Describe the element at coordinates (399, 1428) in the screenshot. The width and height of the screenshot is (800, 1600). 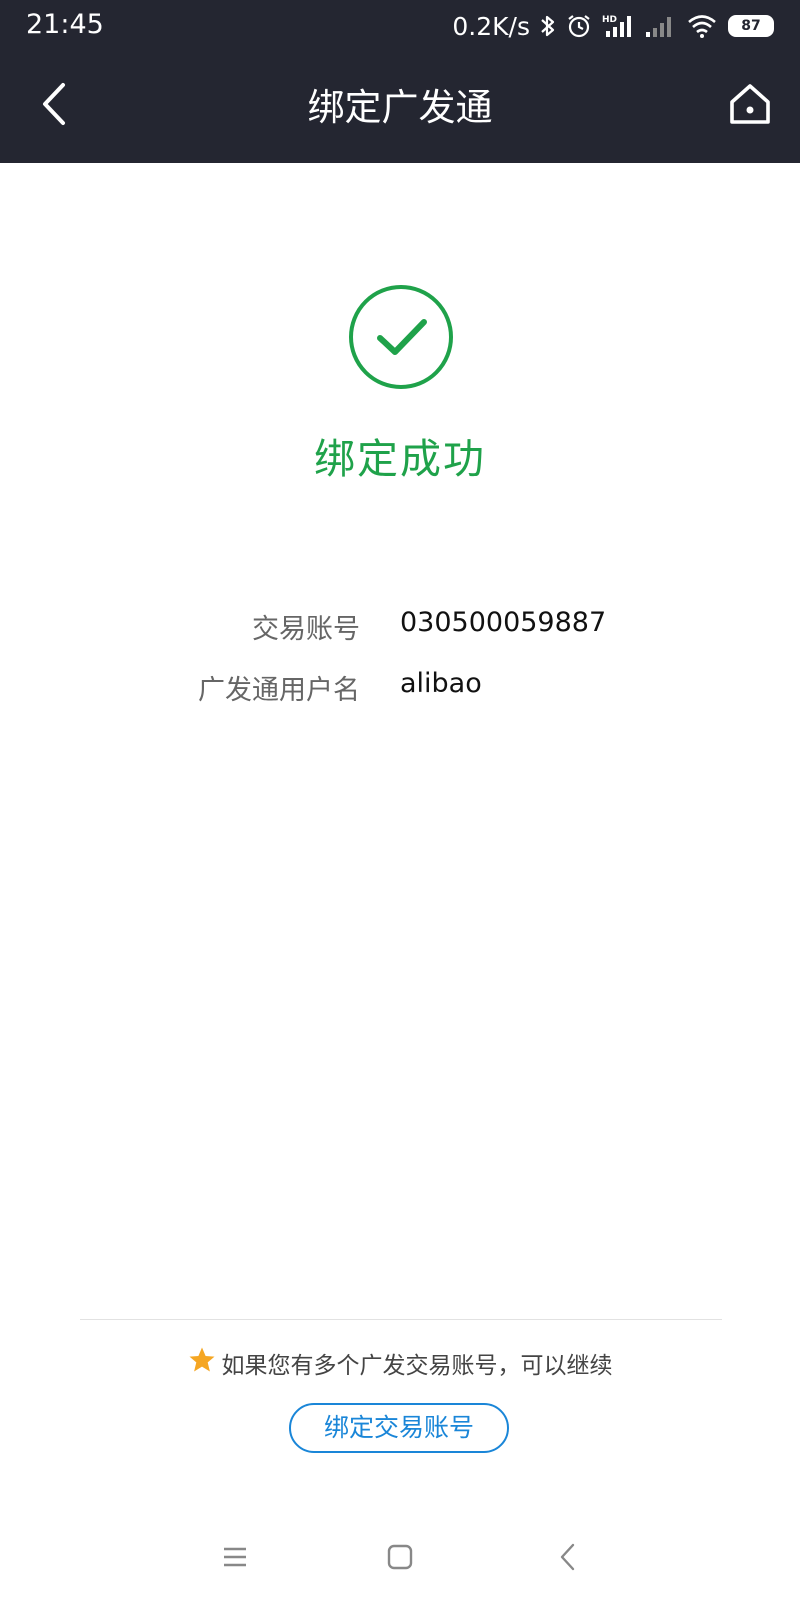
I see `bind-account-button: 绑定交易账号` at that location.